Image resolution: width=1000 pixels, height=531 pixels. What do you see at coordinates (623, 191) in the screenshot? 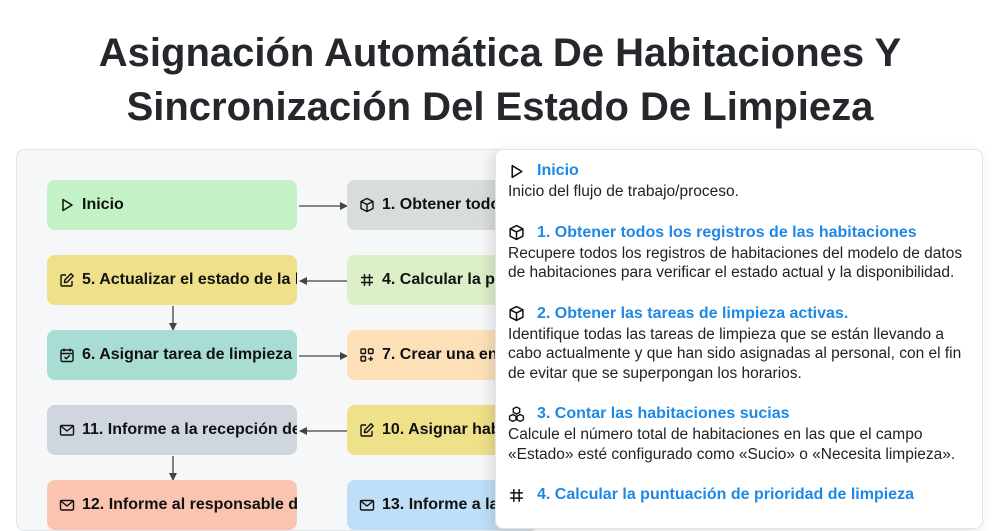
I see `step-detail-description: Inicio del flujo de trabajo/proceso.` at bounding box center [623, 191].